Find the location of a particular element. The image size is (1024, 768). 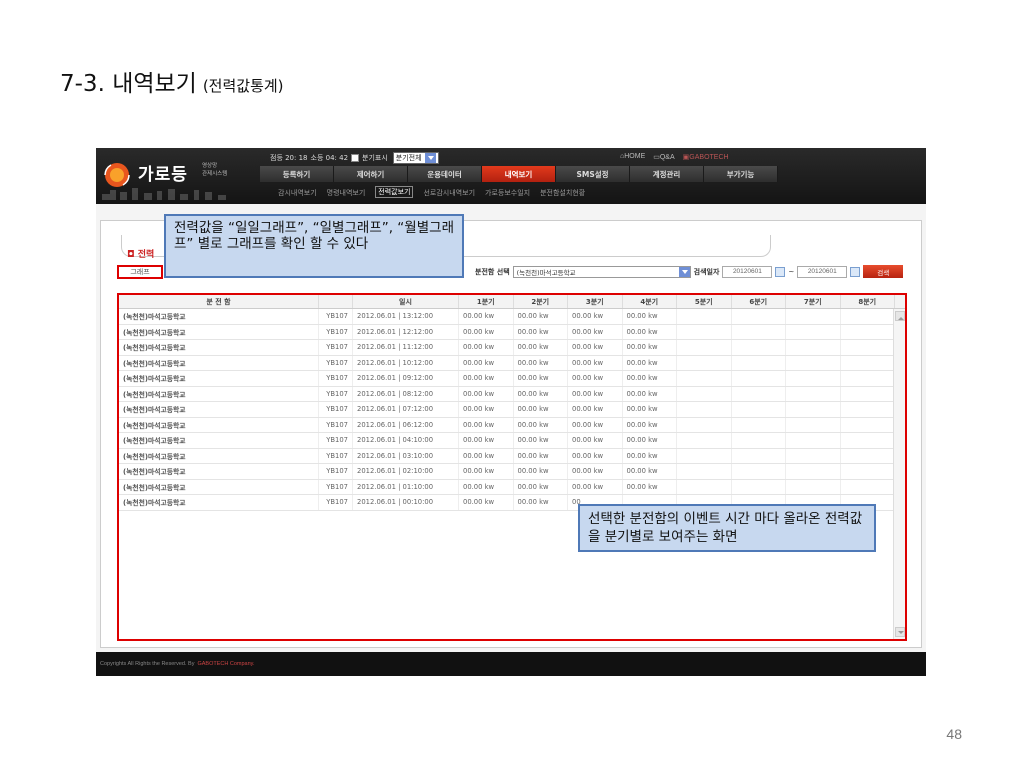

quarter-display-checkbox is located at coordinates (355, 158).